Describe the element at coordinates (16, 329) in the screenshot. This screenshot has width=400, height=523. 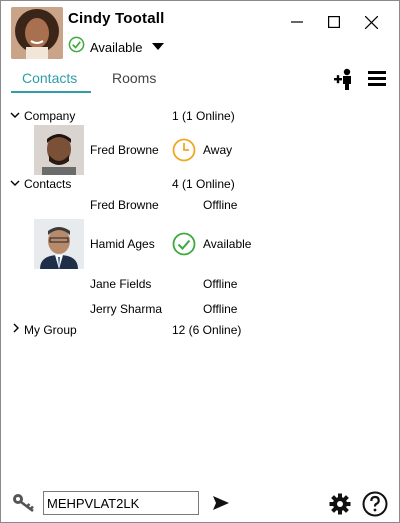
I see `chevron-right-icon` at that location.